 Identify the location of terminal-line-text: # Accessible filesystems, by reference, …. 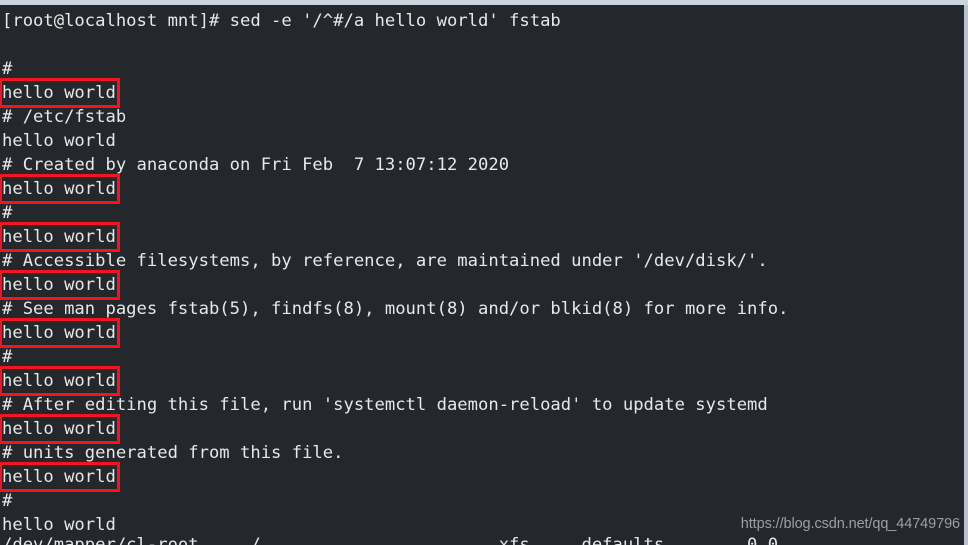
(385, 261).